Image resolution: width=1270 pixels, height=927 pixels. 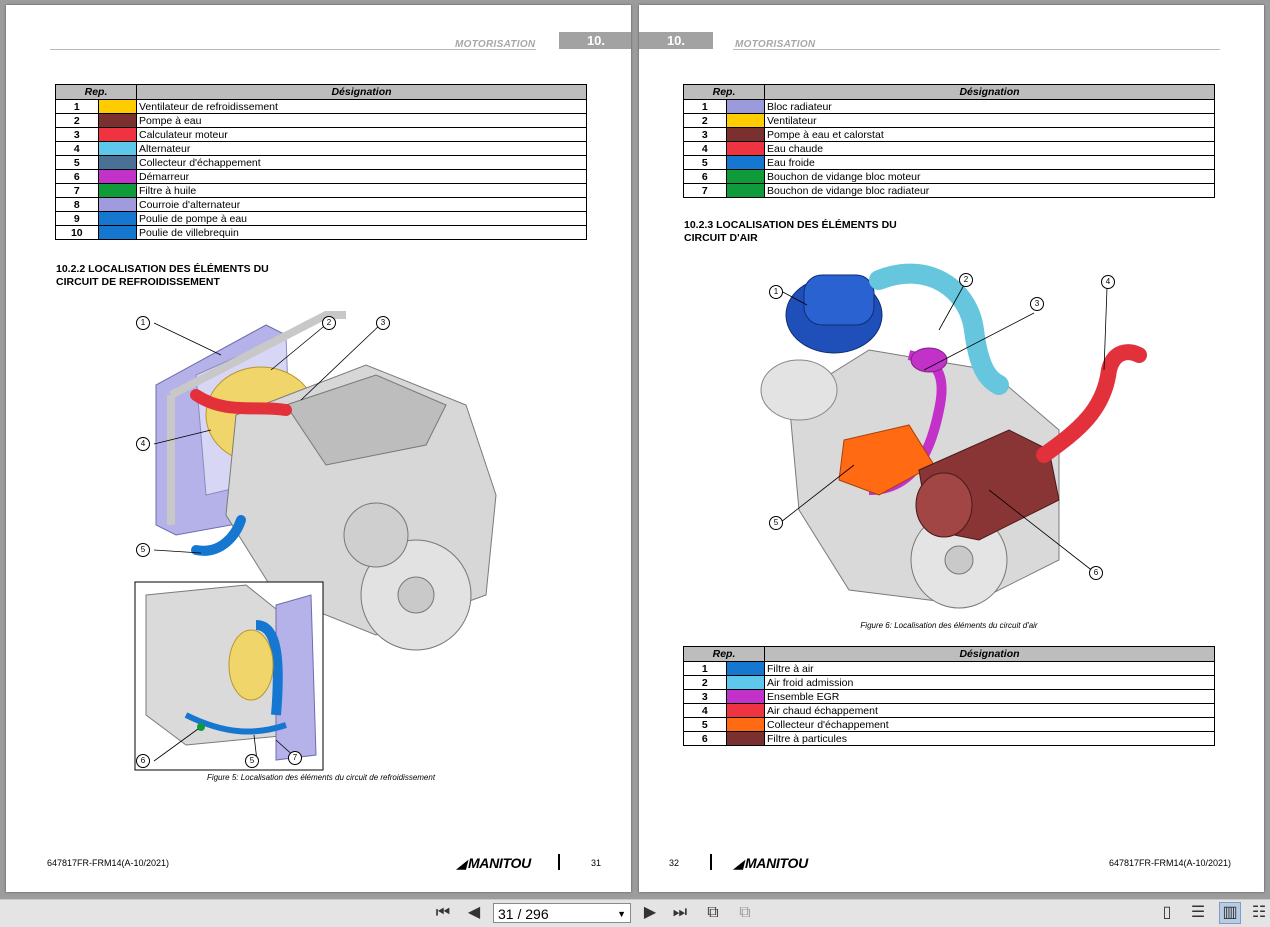 I want to click on continuous-icon: ☰, so click(x=1198, y=913).